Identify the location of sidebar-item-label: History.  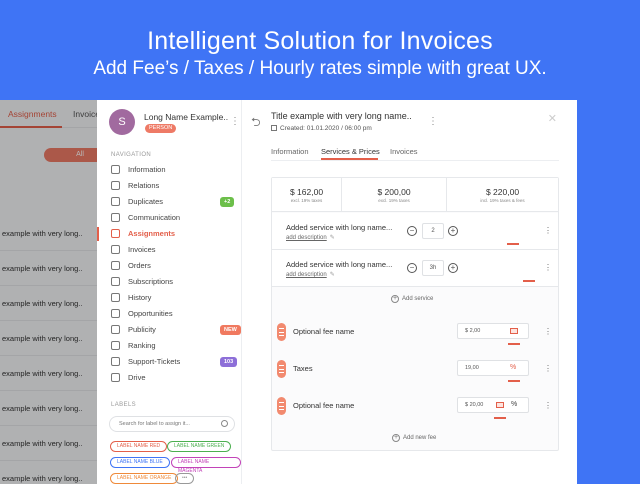
(140, 297).